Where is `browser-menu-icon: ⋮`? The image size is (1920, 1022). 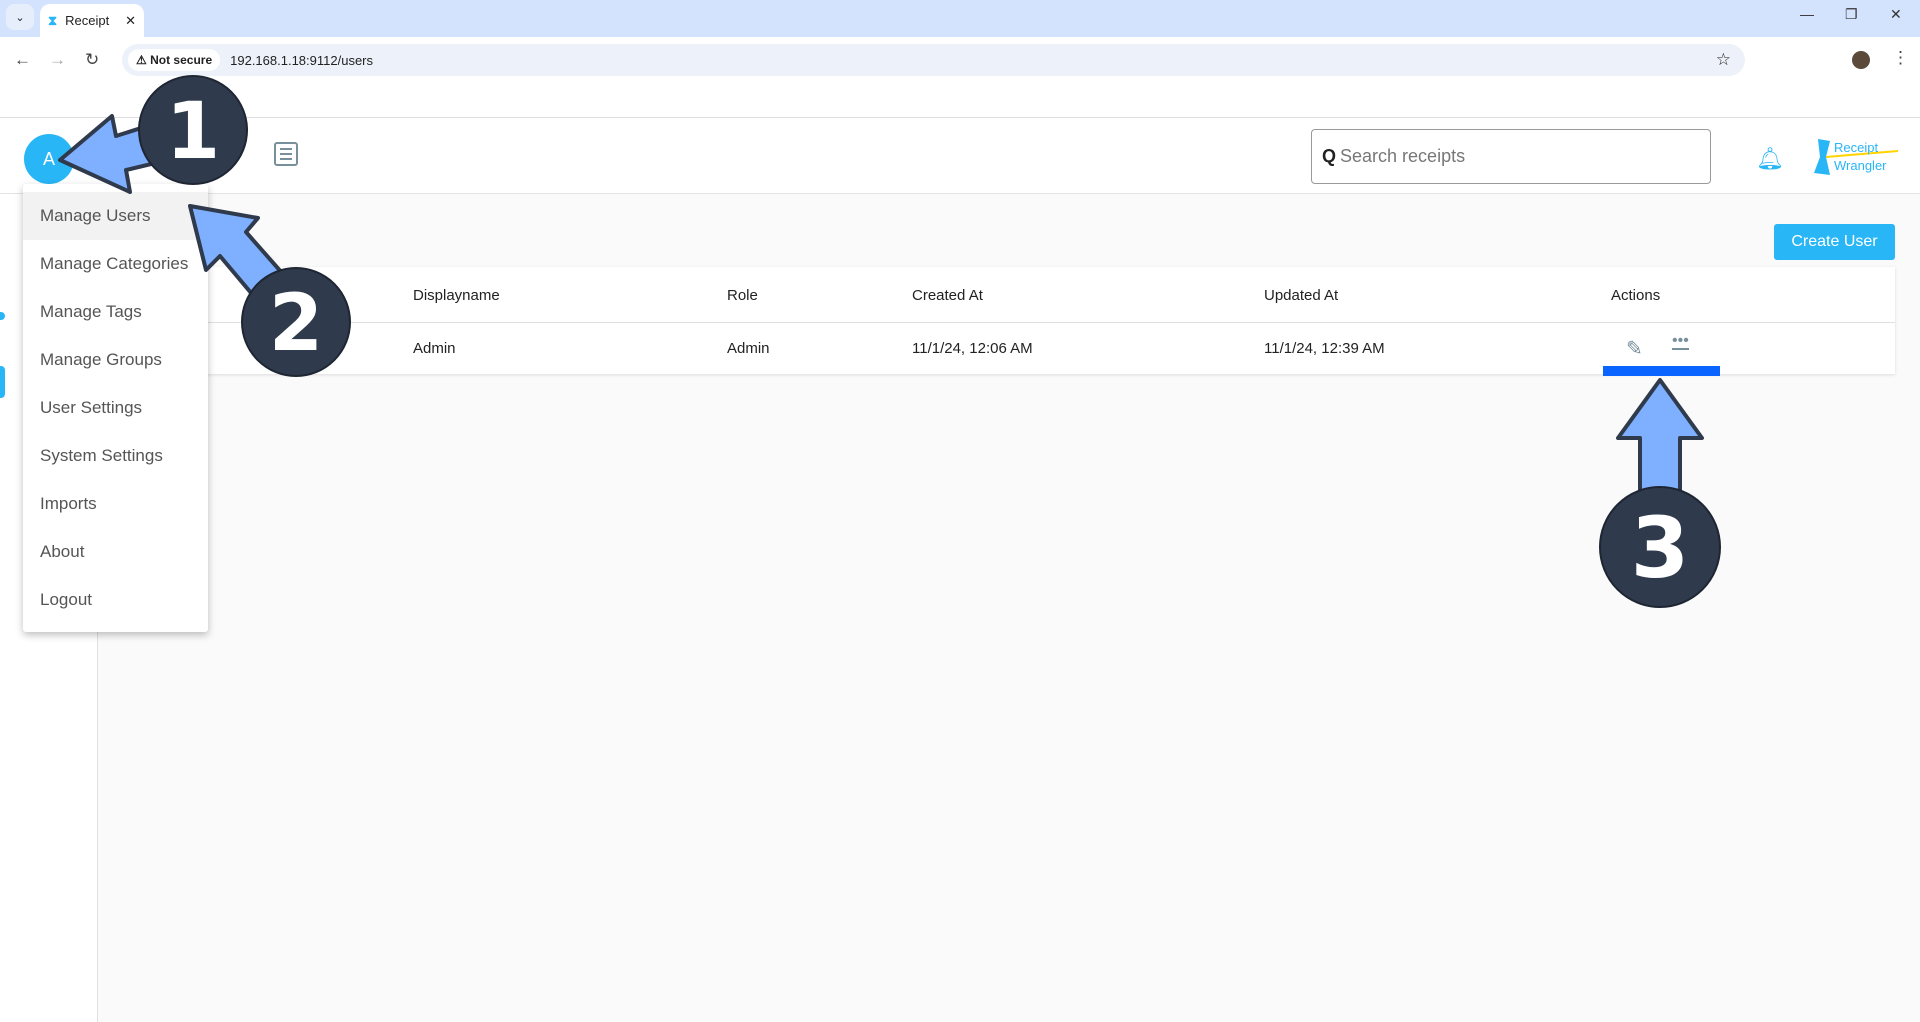
browser-menu-icon: ⋮ is located at coordinates (1900, 58).